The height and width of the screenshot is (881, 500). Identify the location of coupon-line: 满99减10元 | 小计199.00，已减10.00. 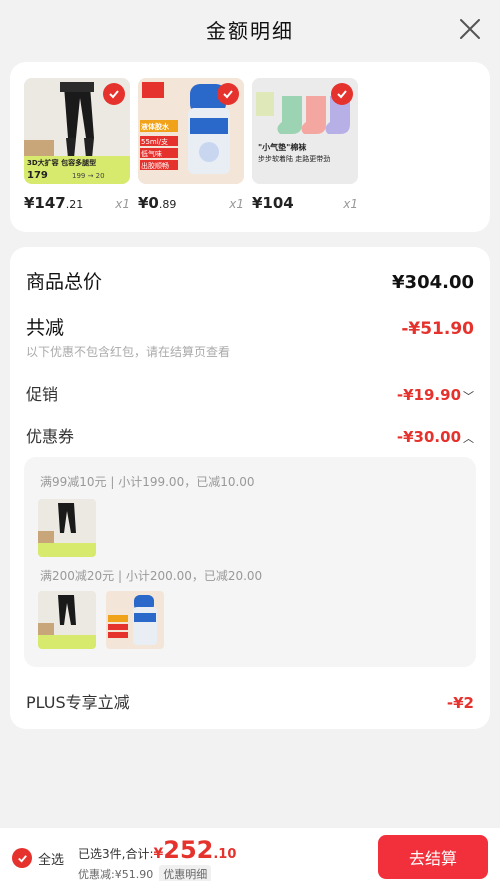
(147, 482).